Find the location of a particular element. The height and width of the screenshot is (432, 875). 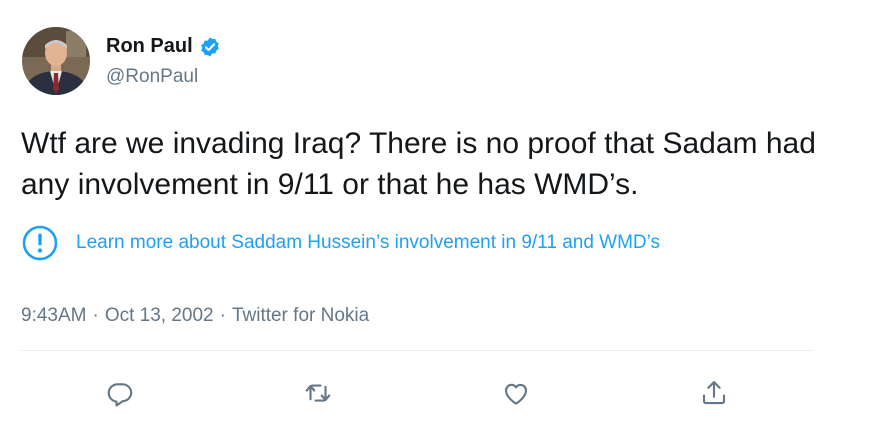

tweet-source: Twitter for Nokia is located at coordinates (300, 316).